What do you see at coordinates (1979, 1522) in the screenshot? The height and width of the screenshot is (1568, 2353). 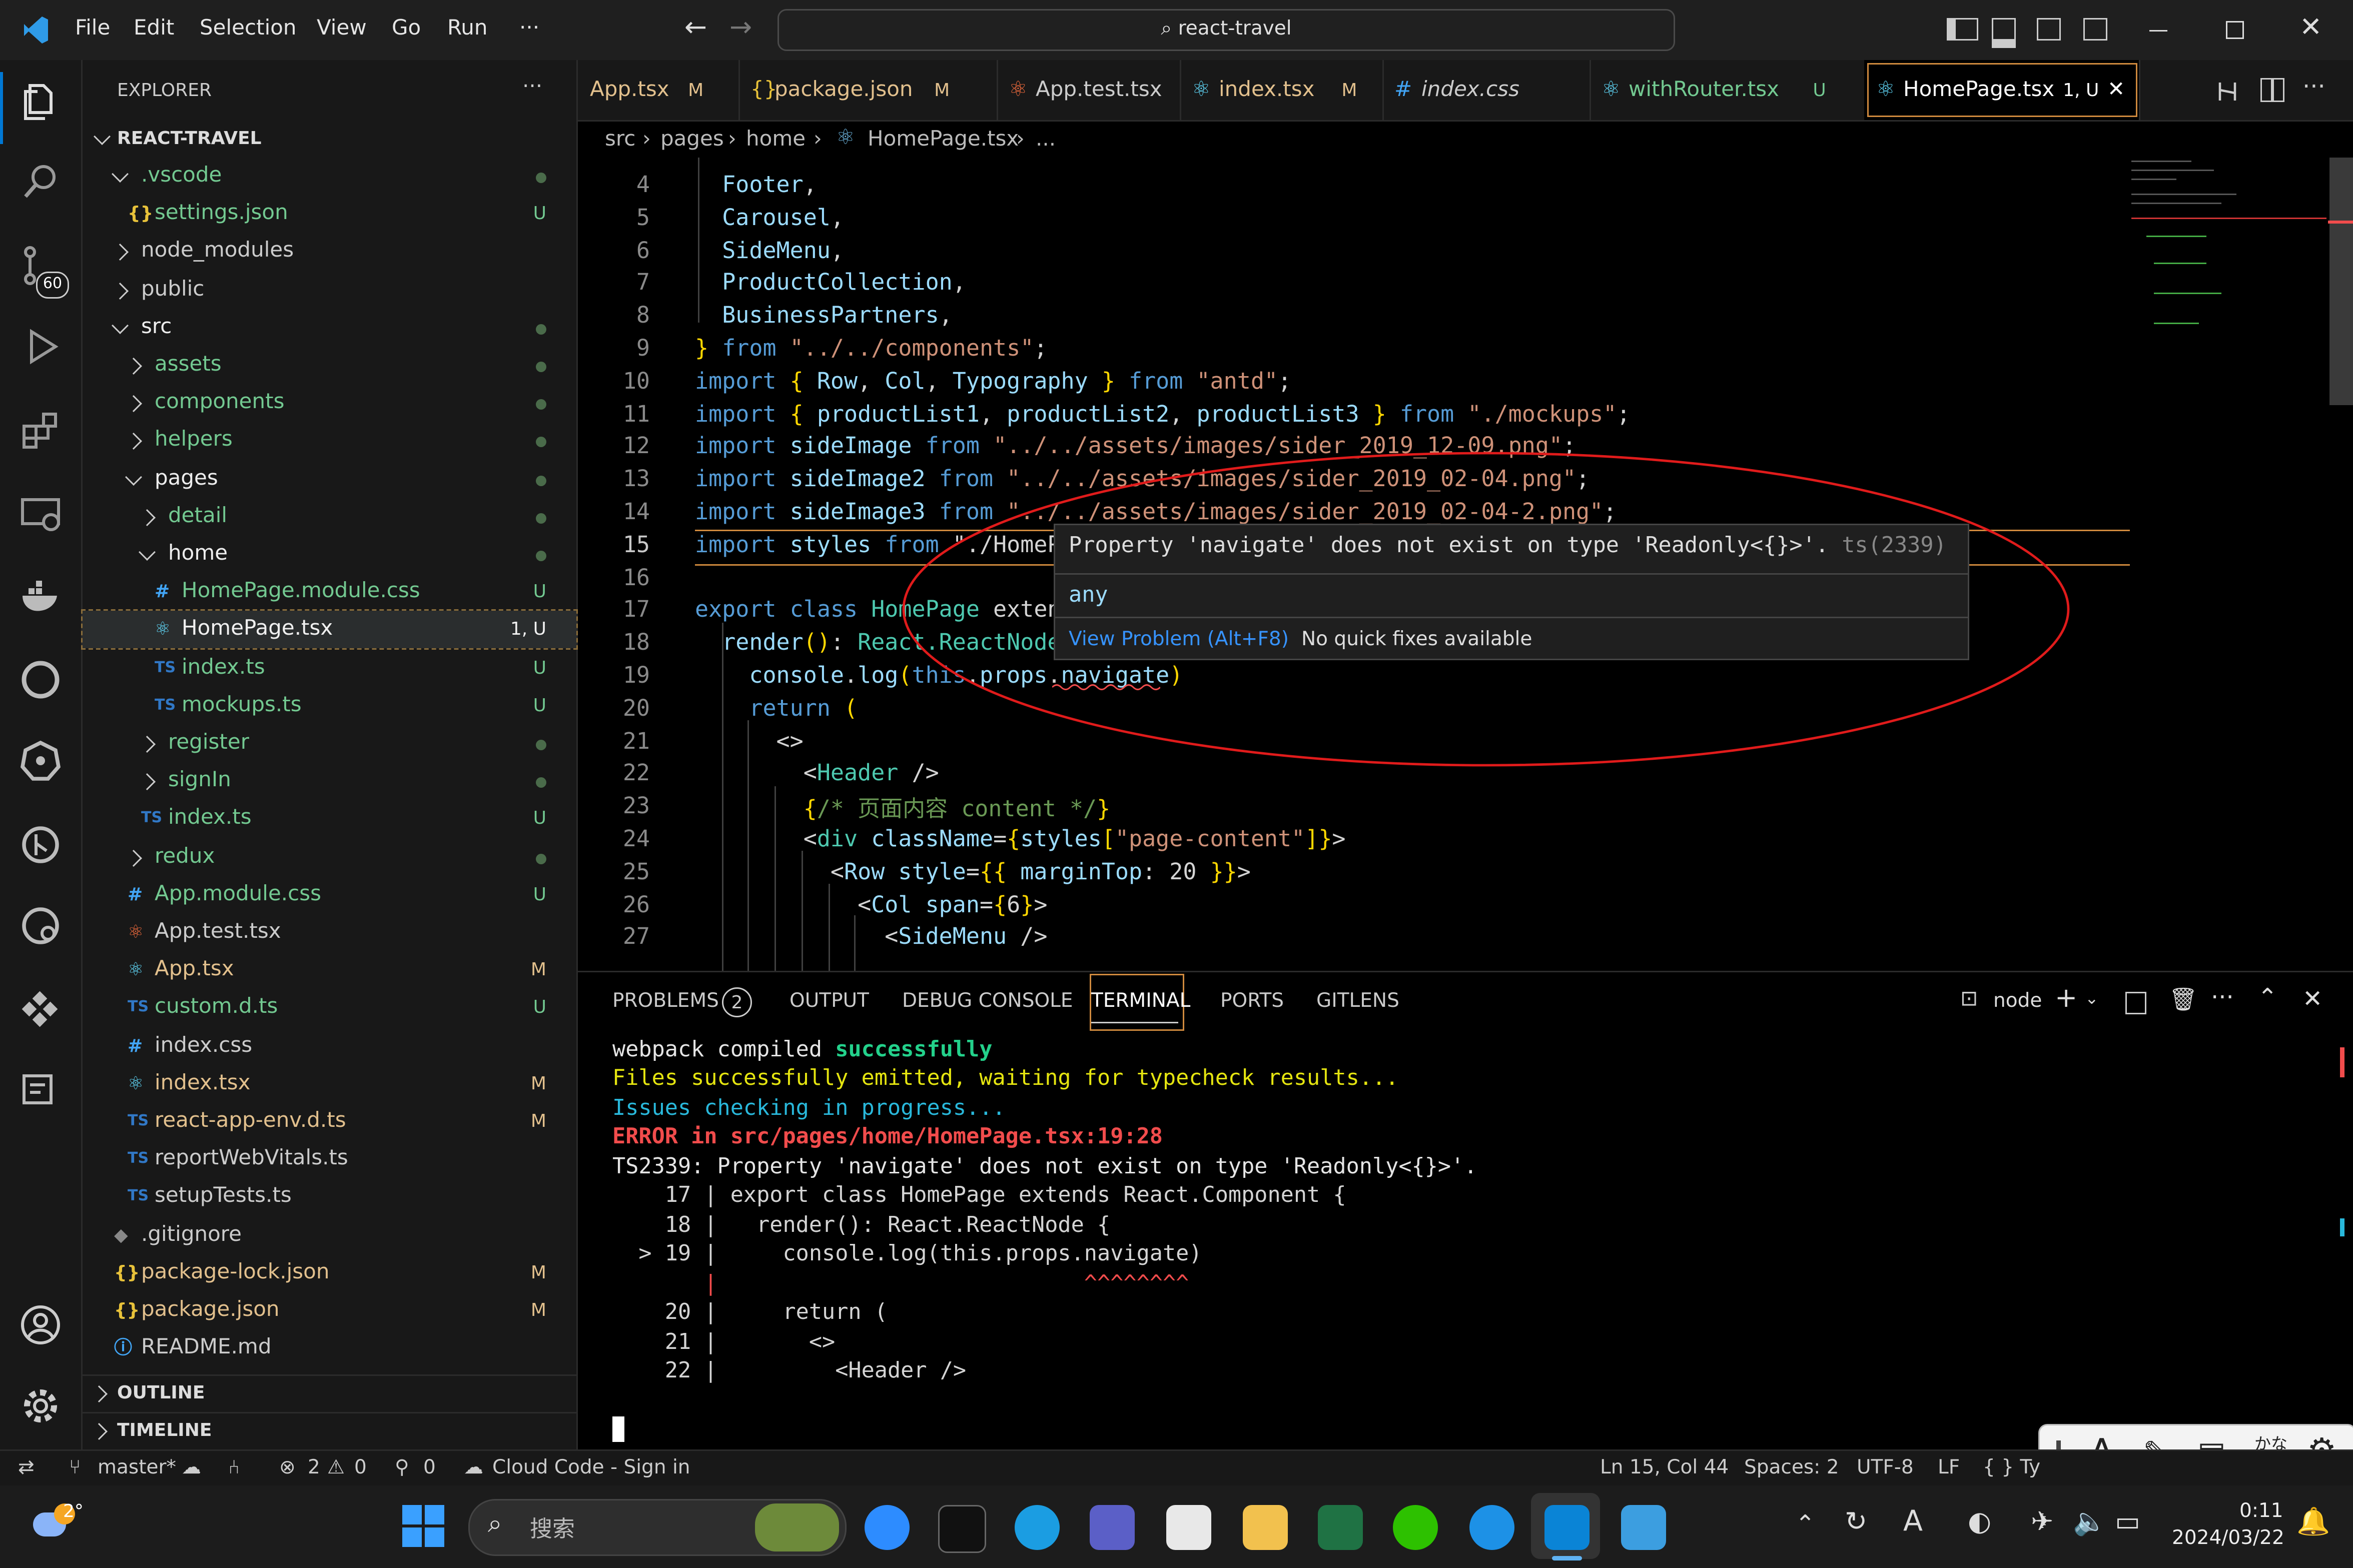 I see `tray-app-icon: ◐` at bounding box center [1979, 1522].